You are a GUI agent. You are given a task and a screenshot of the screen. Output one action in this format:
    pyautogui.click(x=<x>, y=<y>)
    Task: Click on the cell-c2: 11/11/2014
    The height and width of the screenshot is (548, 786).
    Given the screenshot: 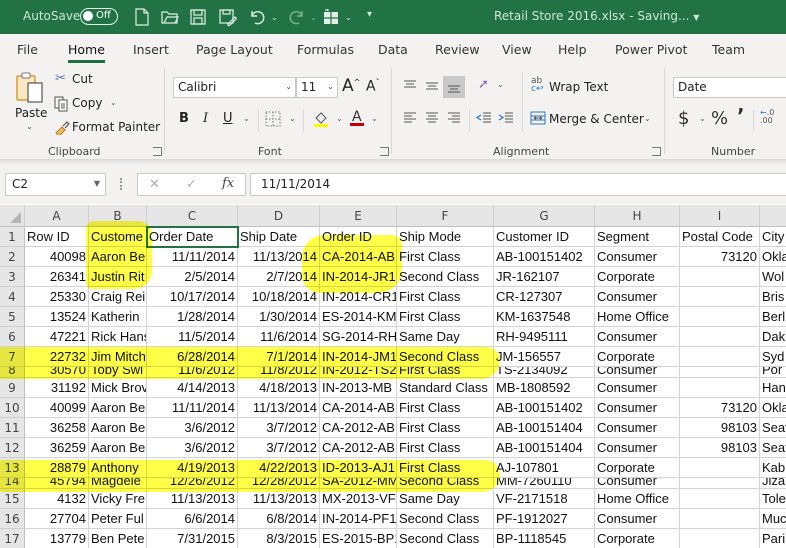 What is the action you would take?
    pyautogui.click(x=192, y=257)
    